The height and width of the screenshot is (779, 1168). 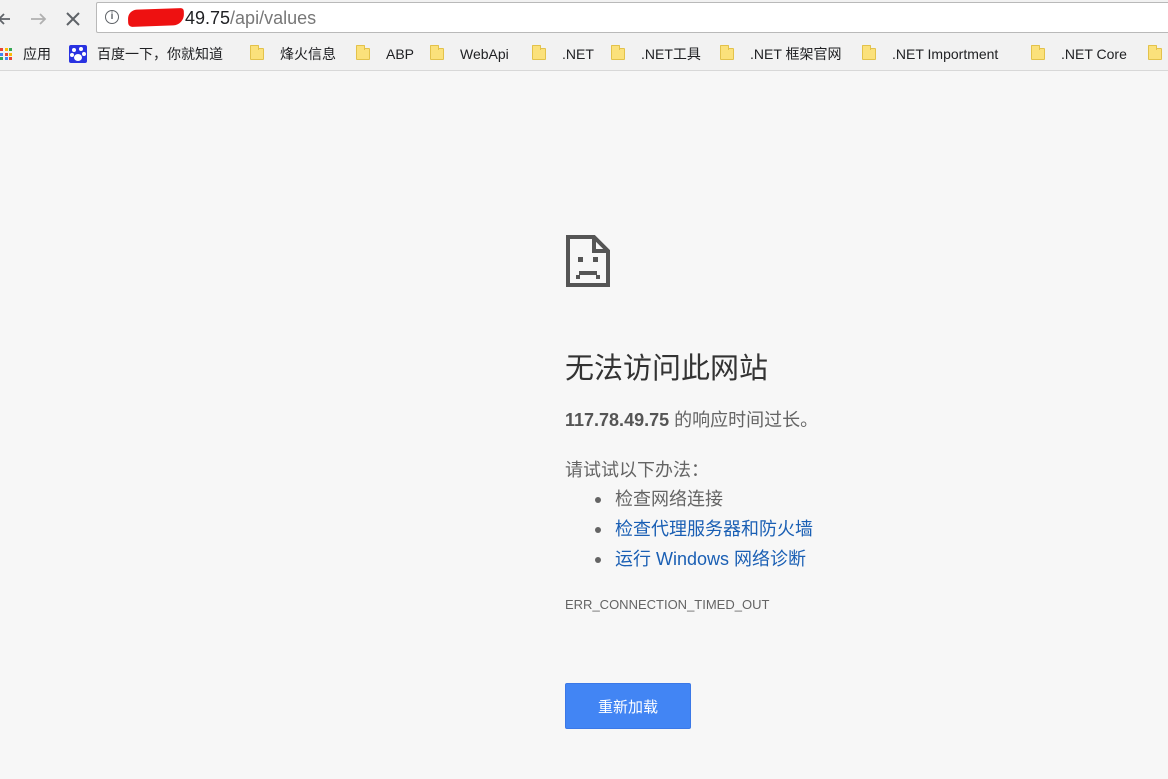 I want to click on bookmark-folder: .NET Importment, so click(x=930, y=54).